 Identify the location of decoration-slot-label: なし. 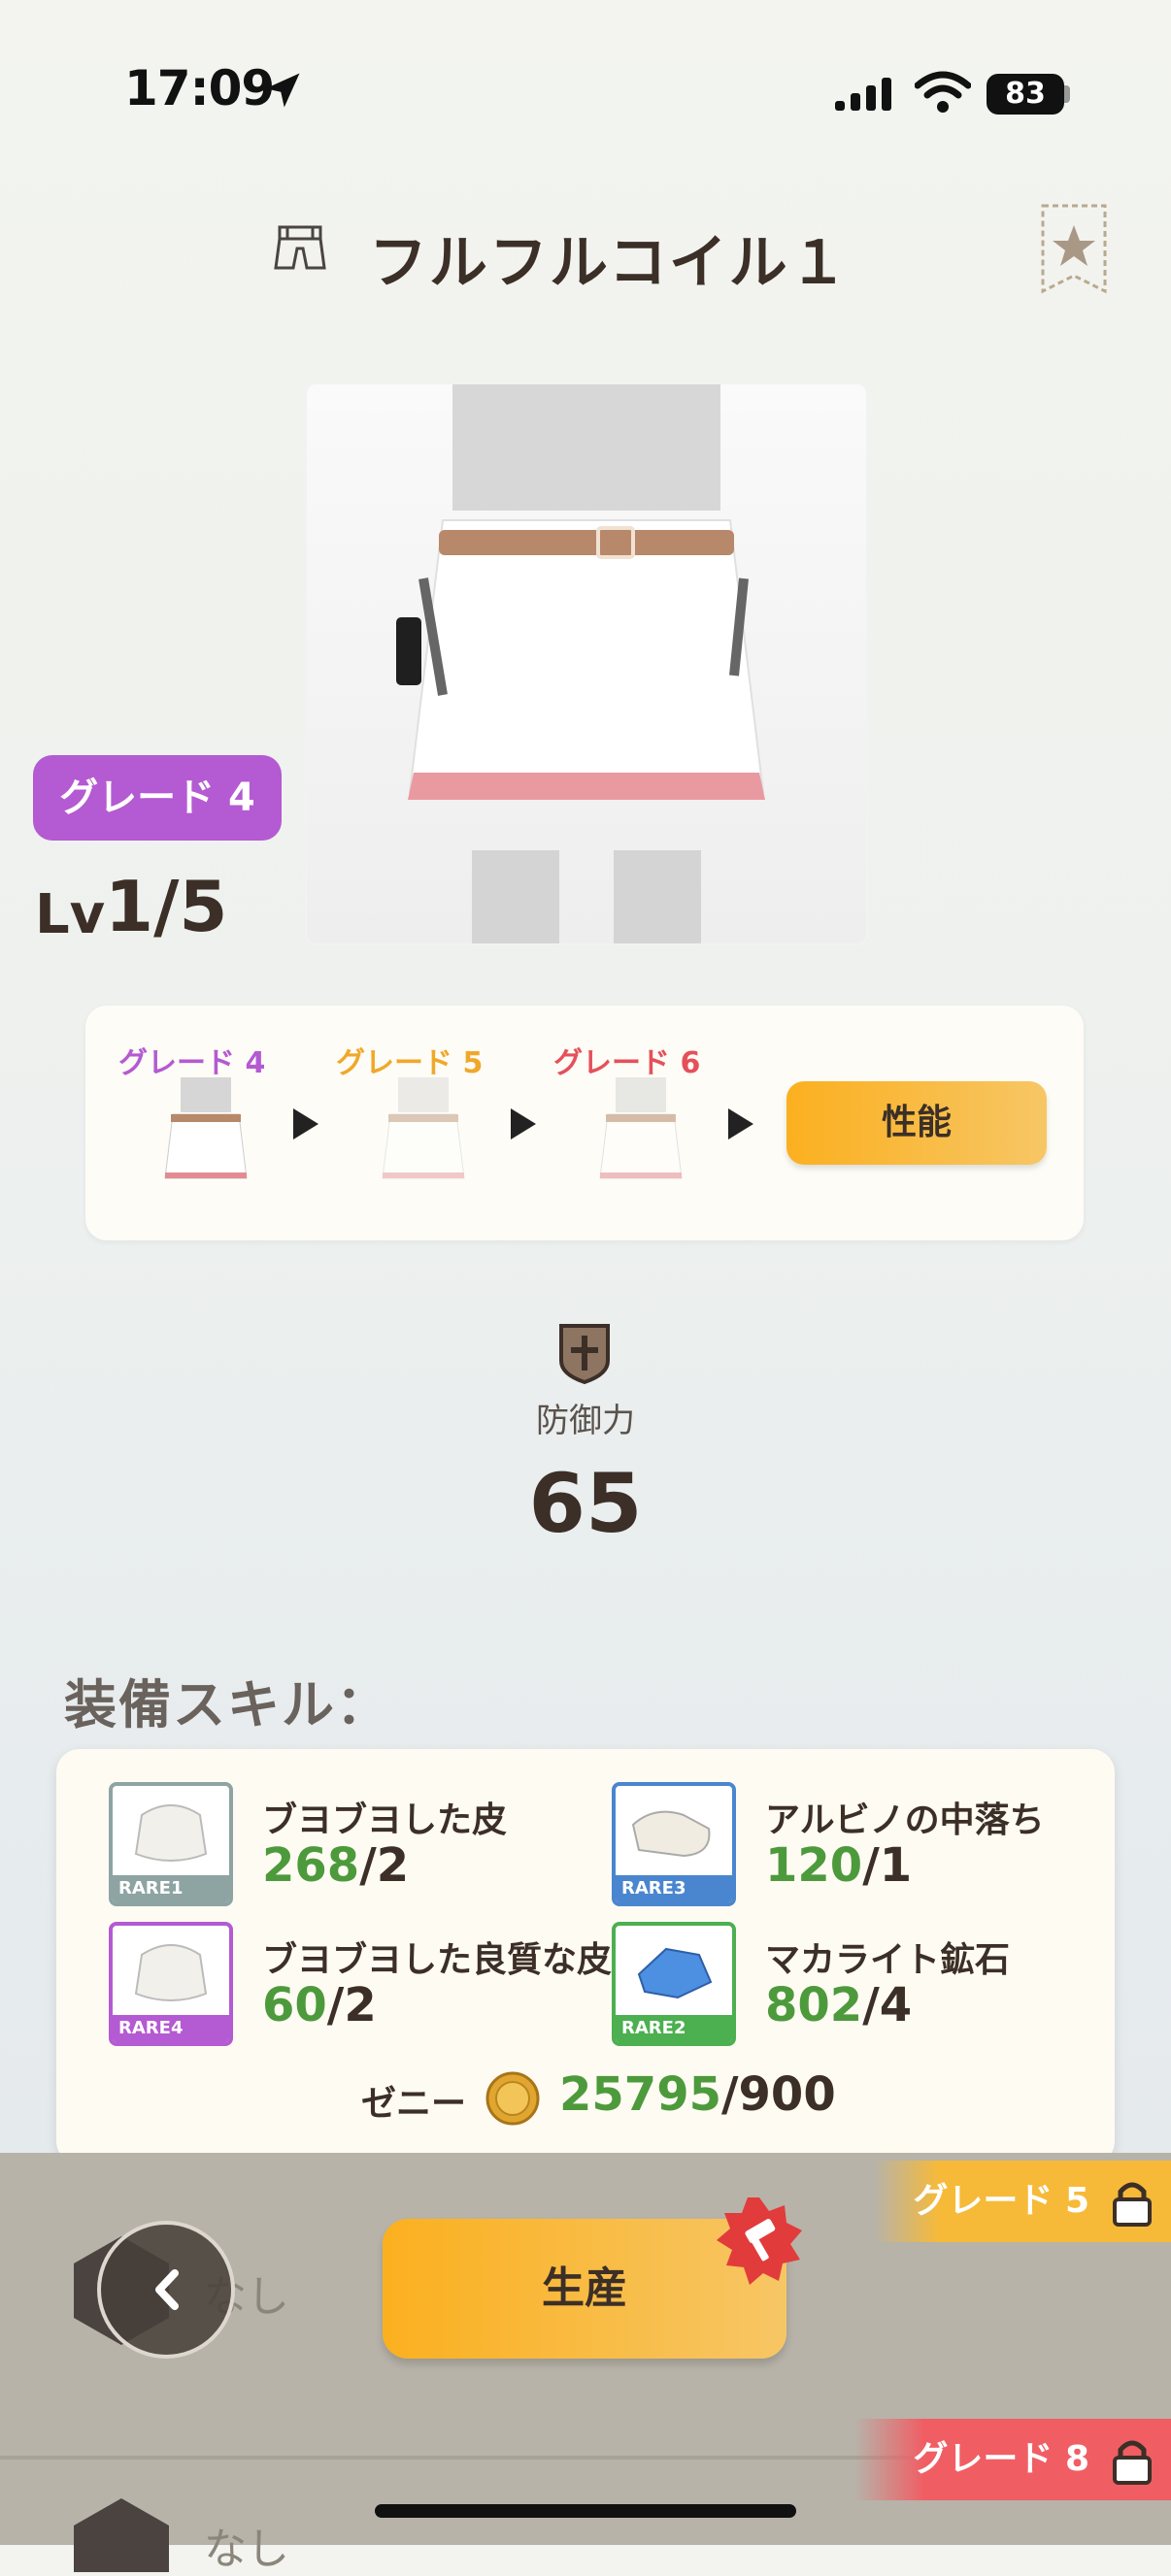
(247, 2549).